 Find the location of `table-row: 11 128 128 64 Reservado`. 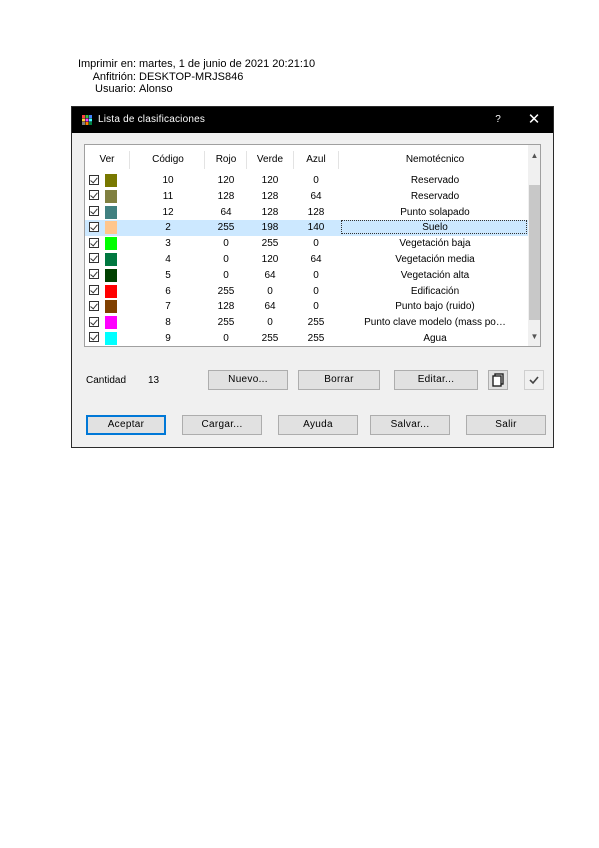

table-row: 11 128 128 64 Reservado is located at coordinates (306, 197).